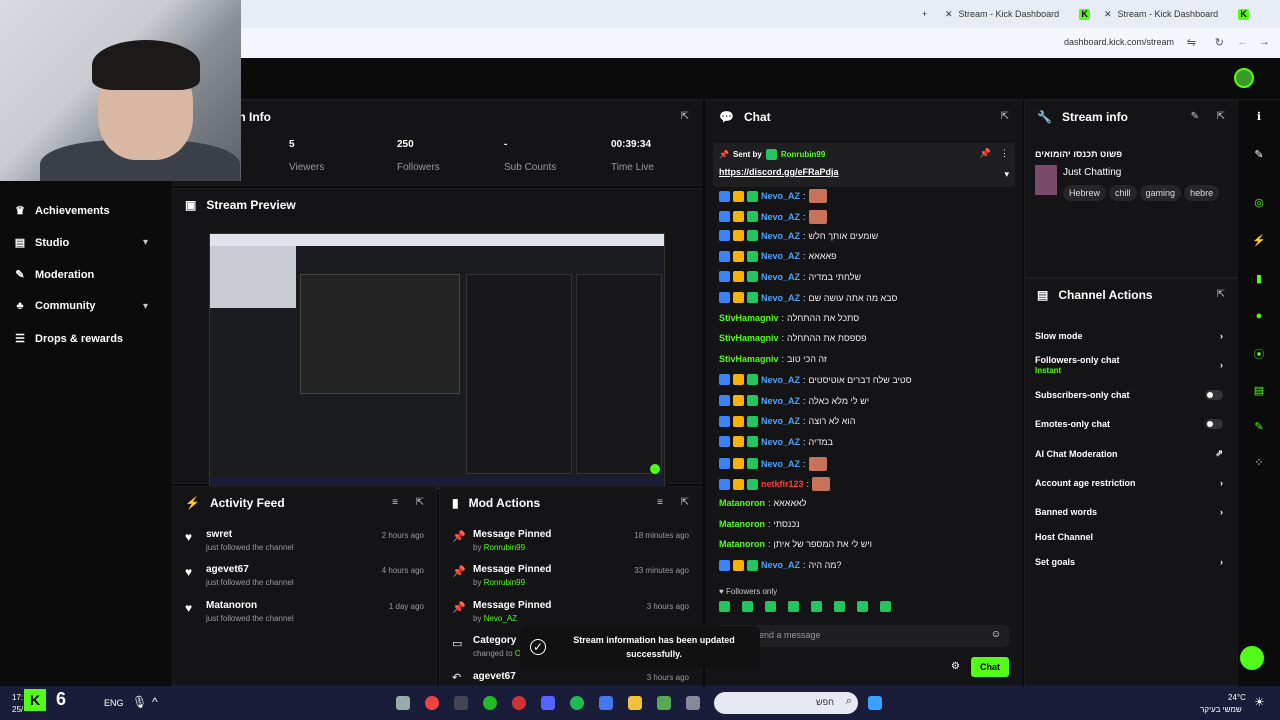  I want to click on pinned-user: Ronrubin99, so click(803, 154).